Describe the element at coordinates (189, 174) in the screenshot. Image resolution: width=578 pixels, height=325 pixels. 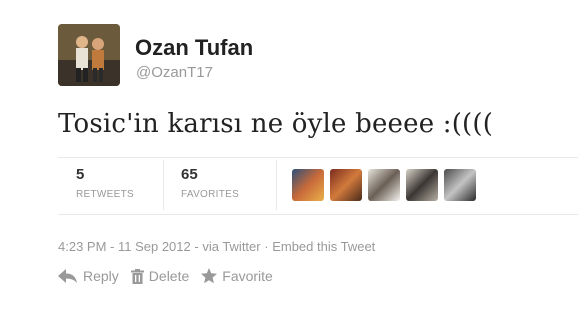
I see `favorites-count: 65` at that location.